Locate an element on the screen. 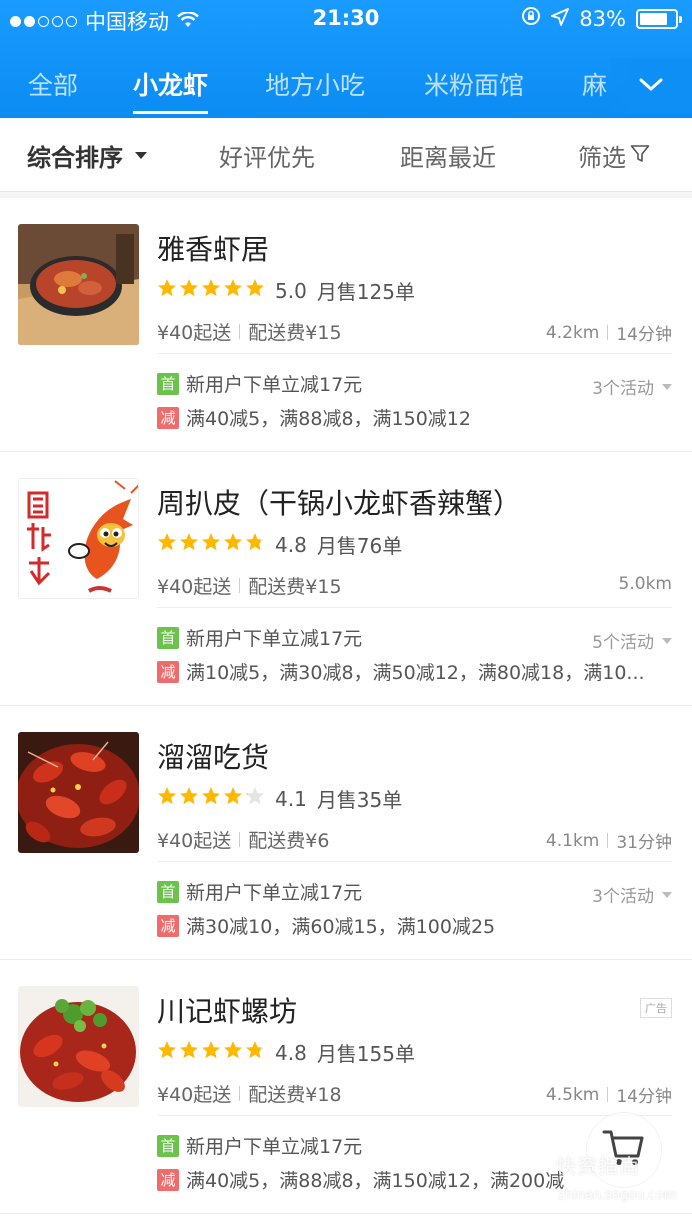  distance: 4.2km is located at coordinates (572, 332).